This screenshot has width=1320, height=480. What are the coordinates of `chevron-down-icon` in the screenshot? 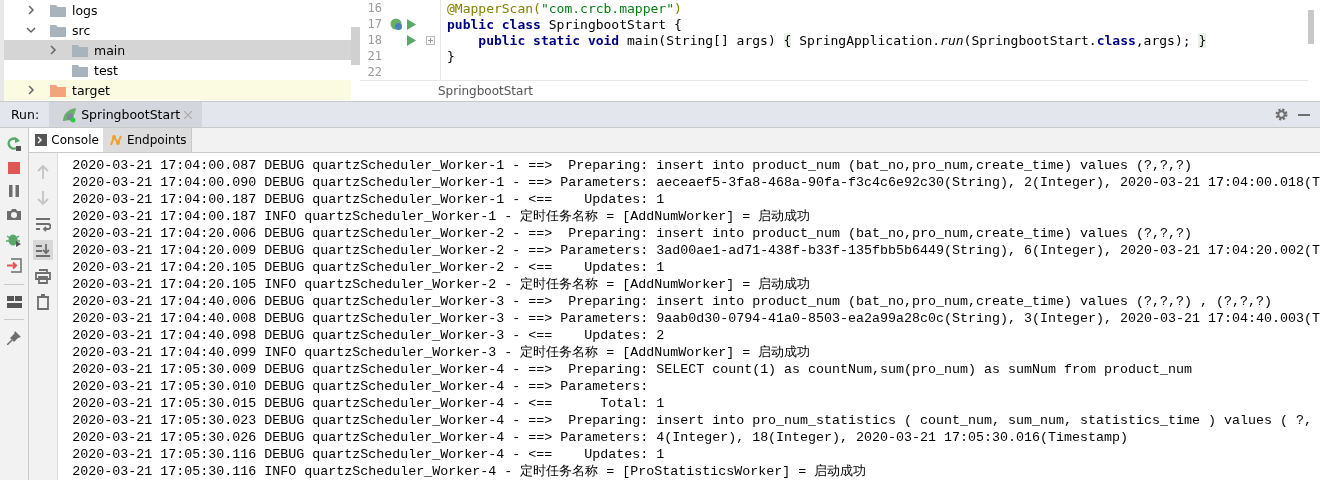 It's located at (31, 30).